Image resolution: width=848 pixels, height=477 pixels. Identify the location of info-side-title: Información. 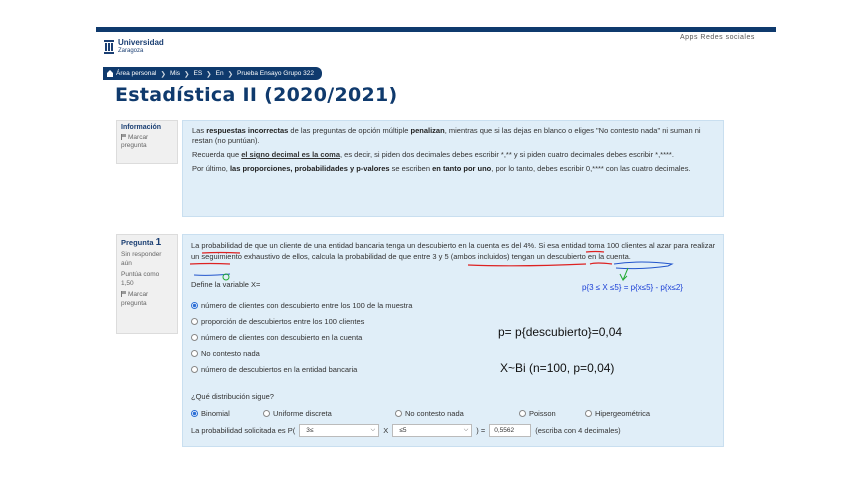
(141, 127).